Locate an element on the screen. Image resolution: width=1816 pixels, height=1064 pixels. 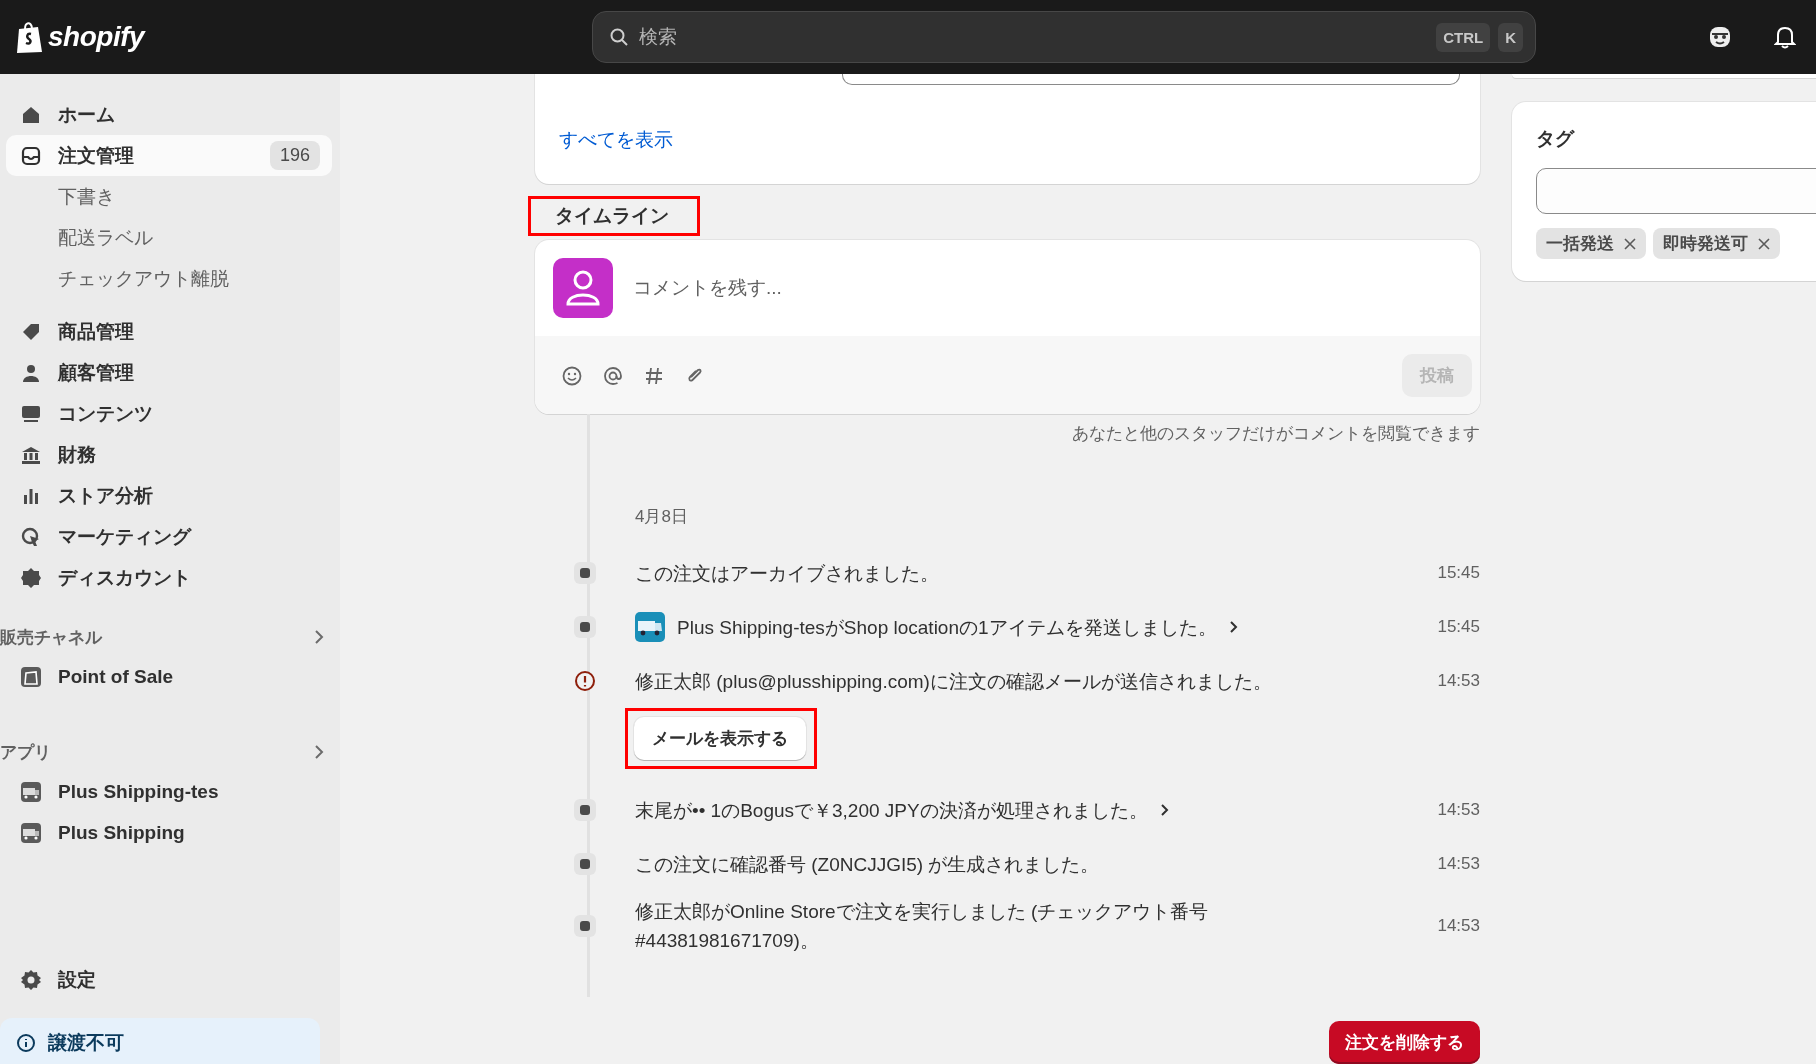
tag-label: 一括発送 is located at coordinates (1580, 244).